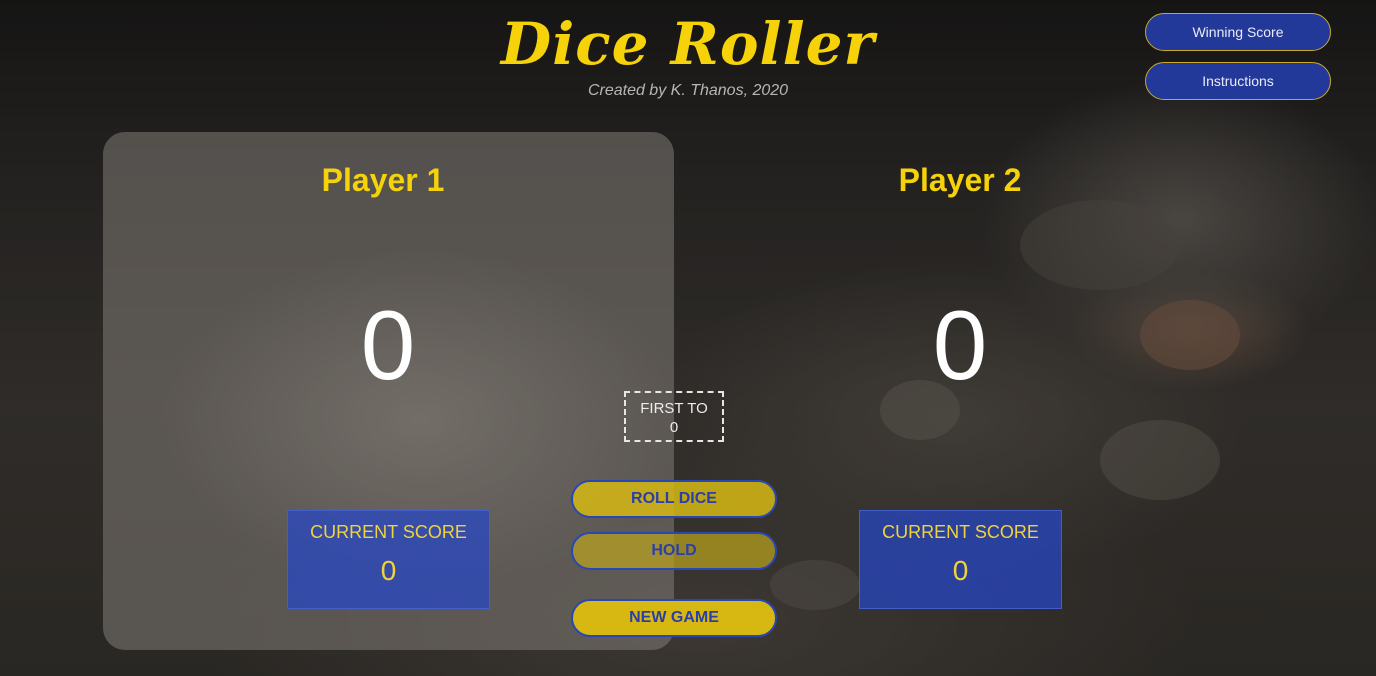 The width and height of the screenshot is (1376, 676). I want to click on new-game-button: NEW GAME, so click(674, 618).